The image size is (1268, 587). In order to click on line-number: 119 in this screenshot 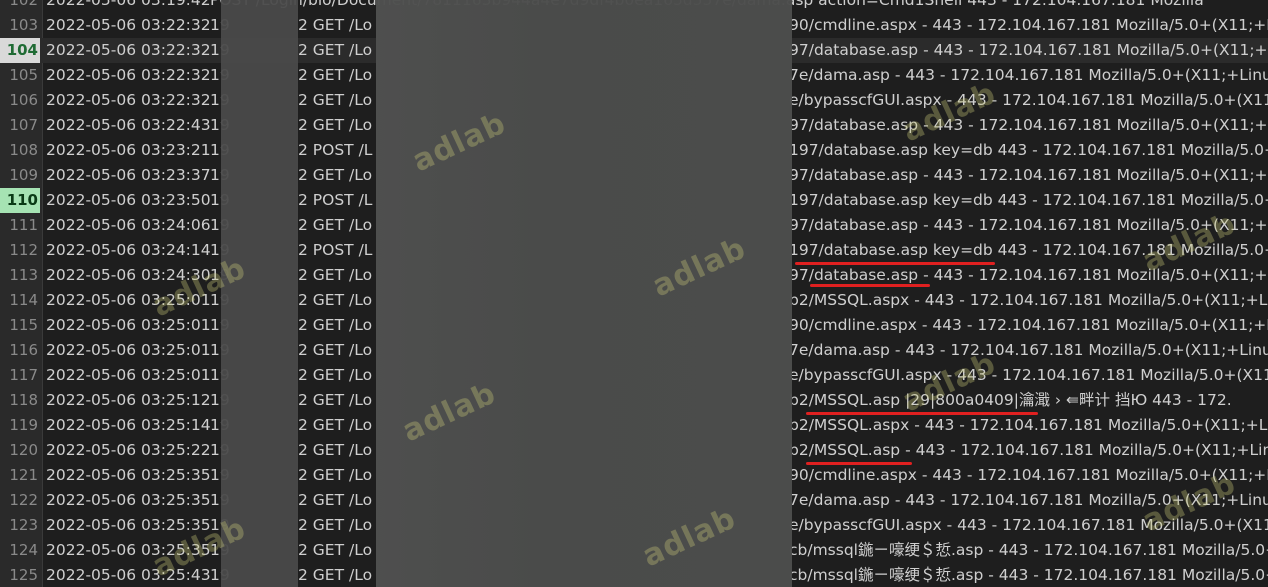, I will do `click(23, 425)`.